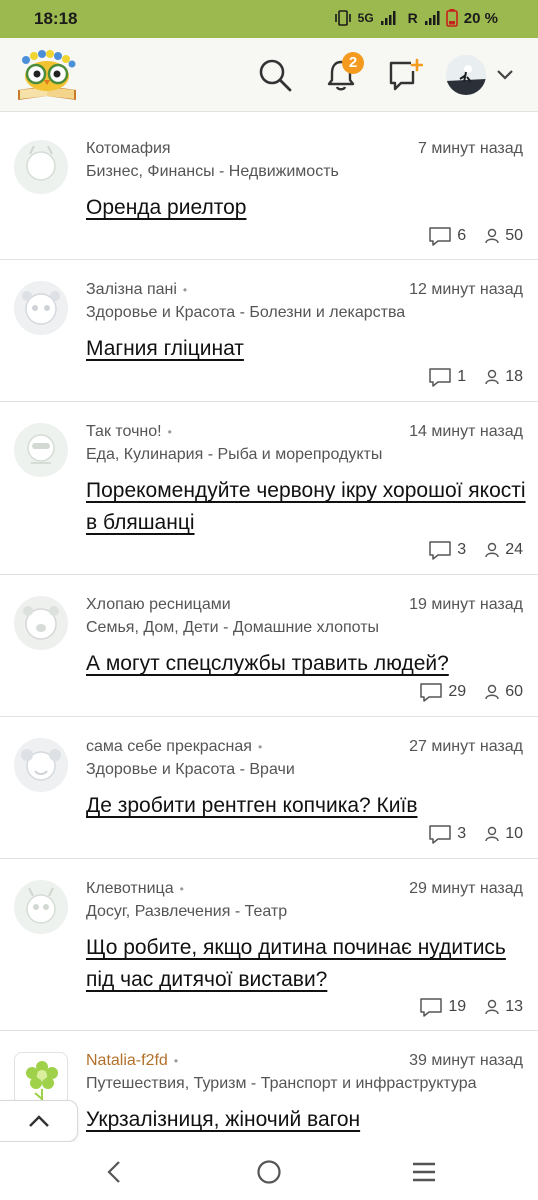 This screenshot has height=1200, width=538. I want to click on status-indicators: 5G R 20 %, so click(416, 18).